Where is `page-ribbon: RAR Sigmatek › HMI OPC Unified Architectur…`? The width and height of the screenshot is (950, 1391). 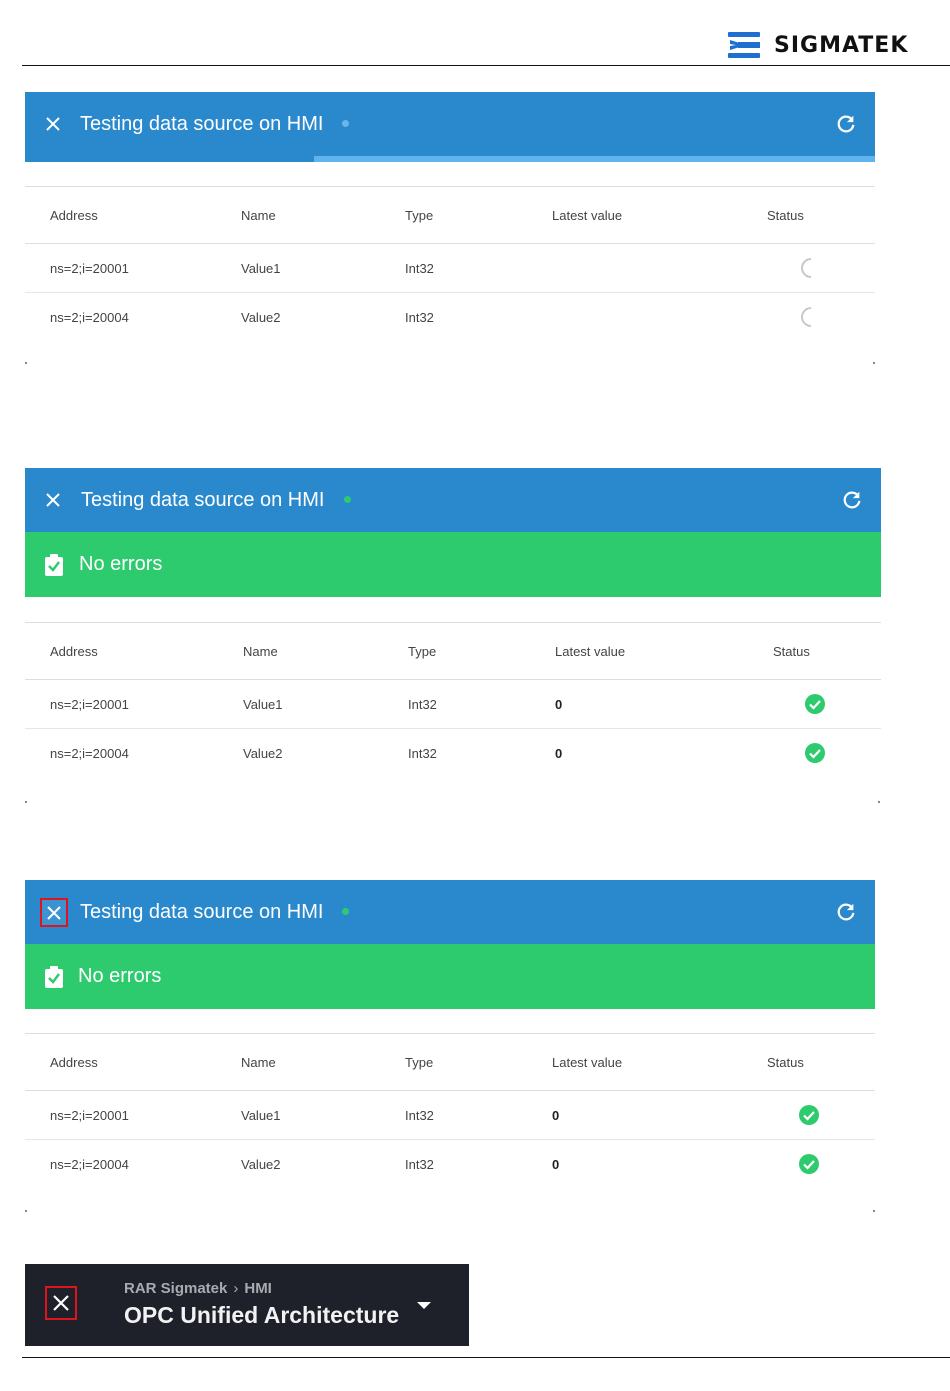 page-ribbon: RAR Sigmatek › HMI OPC Unified Architectur… is located at coordinates (247, 1305).